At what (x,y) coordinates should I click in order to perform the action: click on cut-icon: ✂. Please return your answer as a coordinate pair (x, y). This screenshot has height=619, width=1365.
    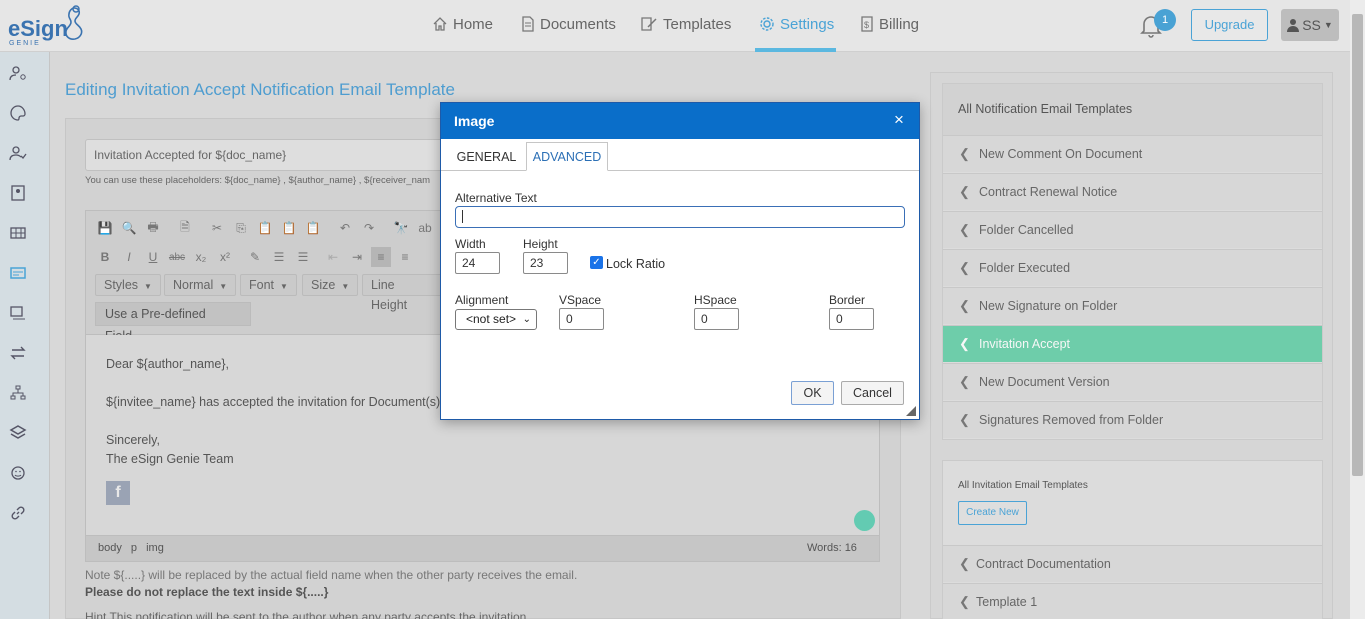
    Looking at the image, I should click on (217, 228).